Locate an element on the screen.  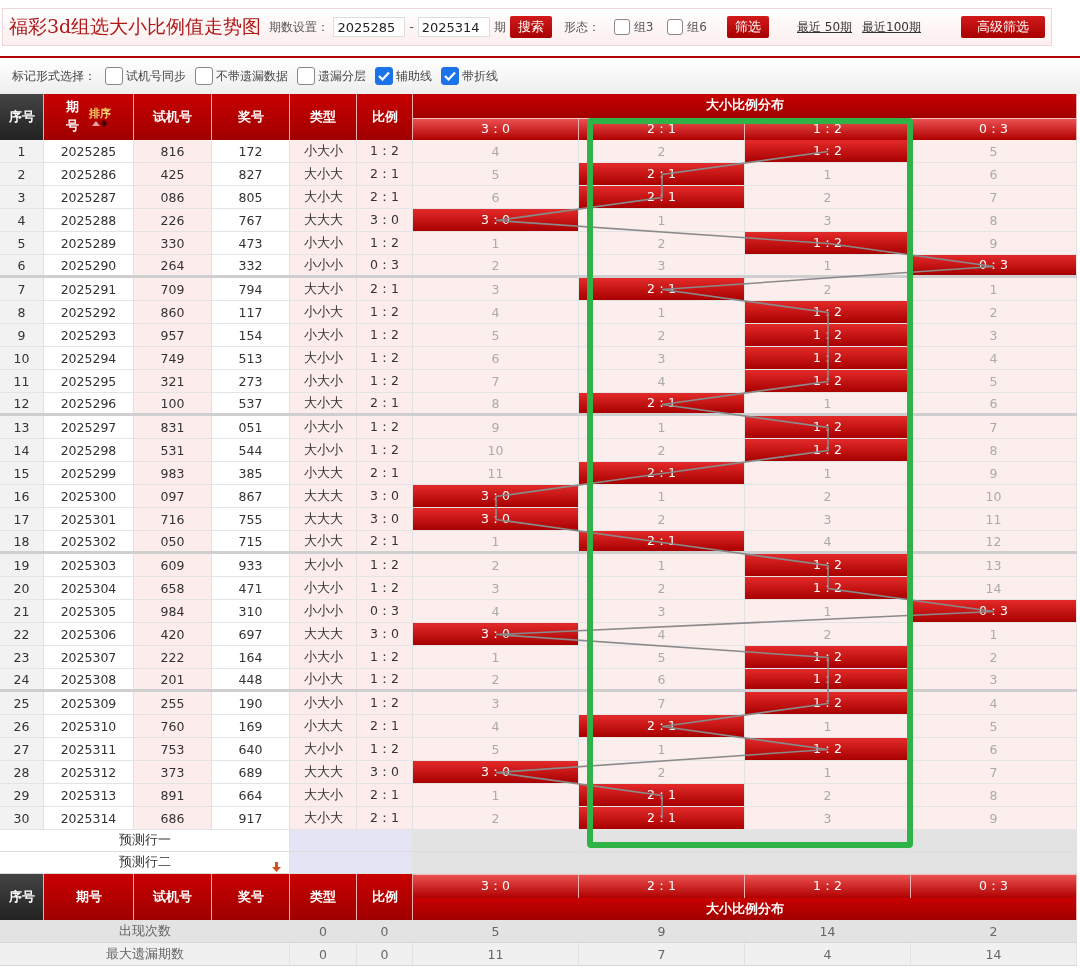
table-cell: 086 is located at coordinates (173, 197).